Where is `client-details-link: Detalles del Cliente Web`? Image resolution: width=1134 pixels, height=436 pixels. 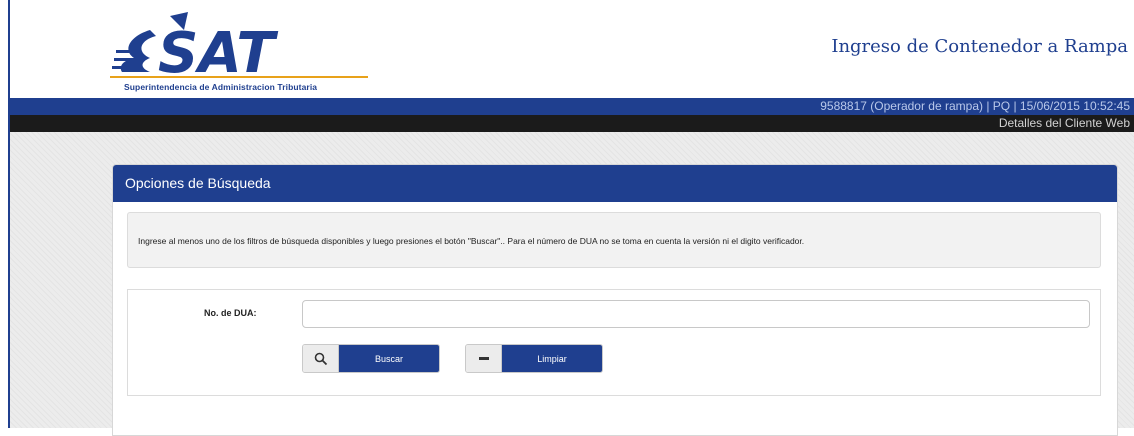 client-details-link: Detalles del Cliente Web is located at coordinates (572, 123).